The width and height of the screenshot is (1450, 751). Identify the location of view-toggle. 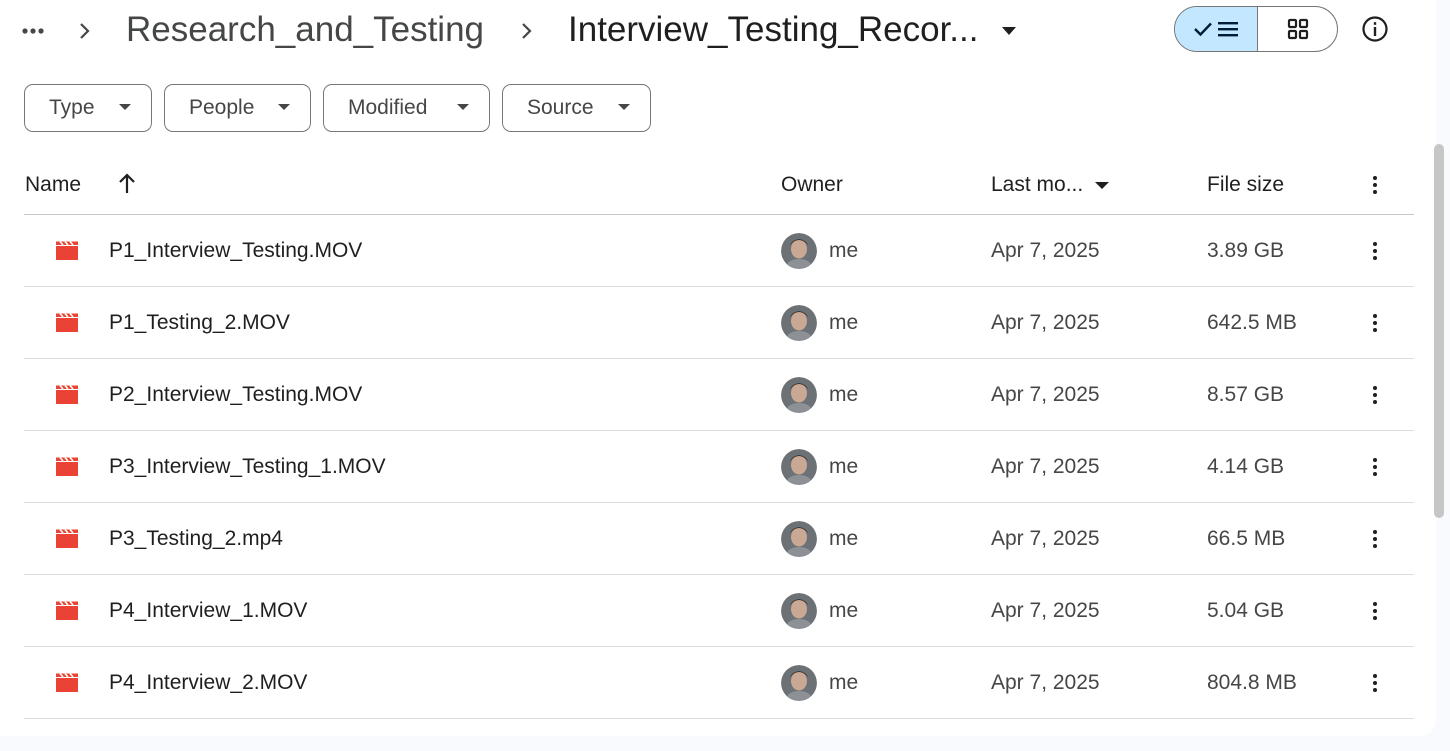
(1256, 29).